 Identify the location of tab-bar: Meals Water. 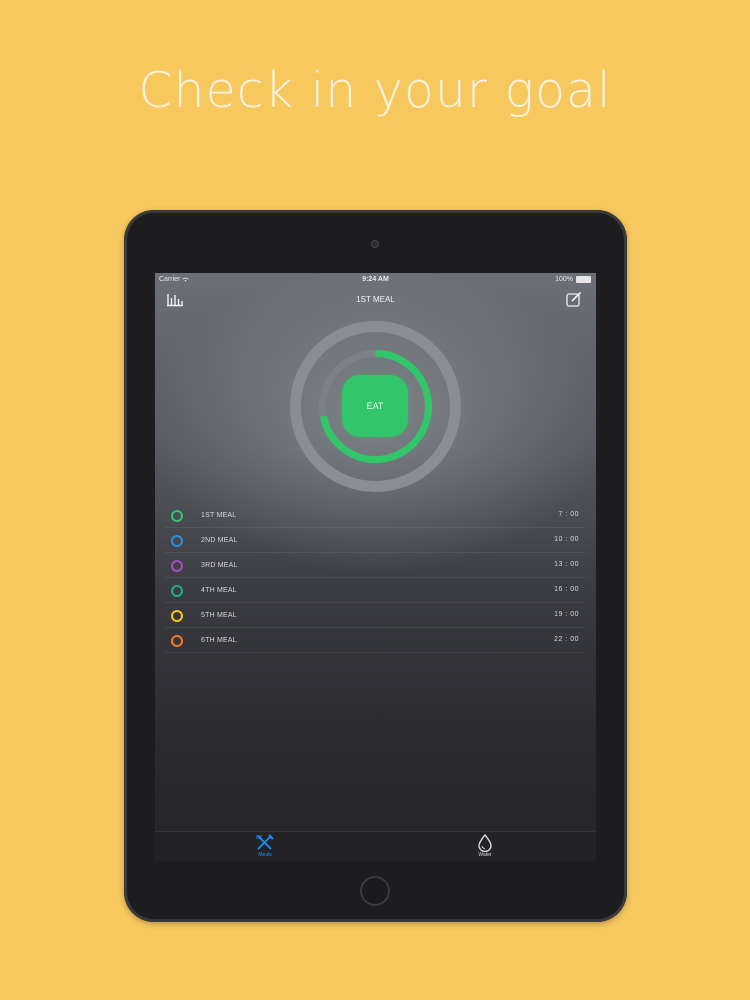
(375, 846).